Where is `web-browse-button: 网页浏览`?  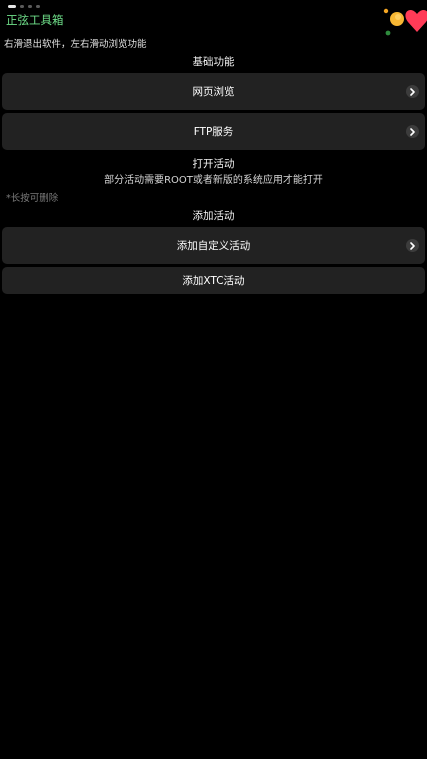
web-browse-button: 网页浏览 is located at coordinates (213, 91).